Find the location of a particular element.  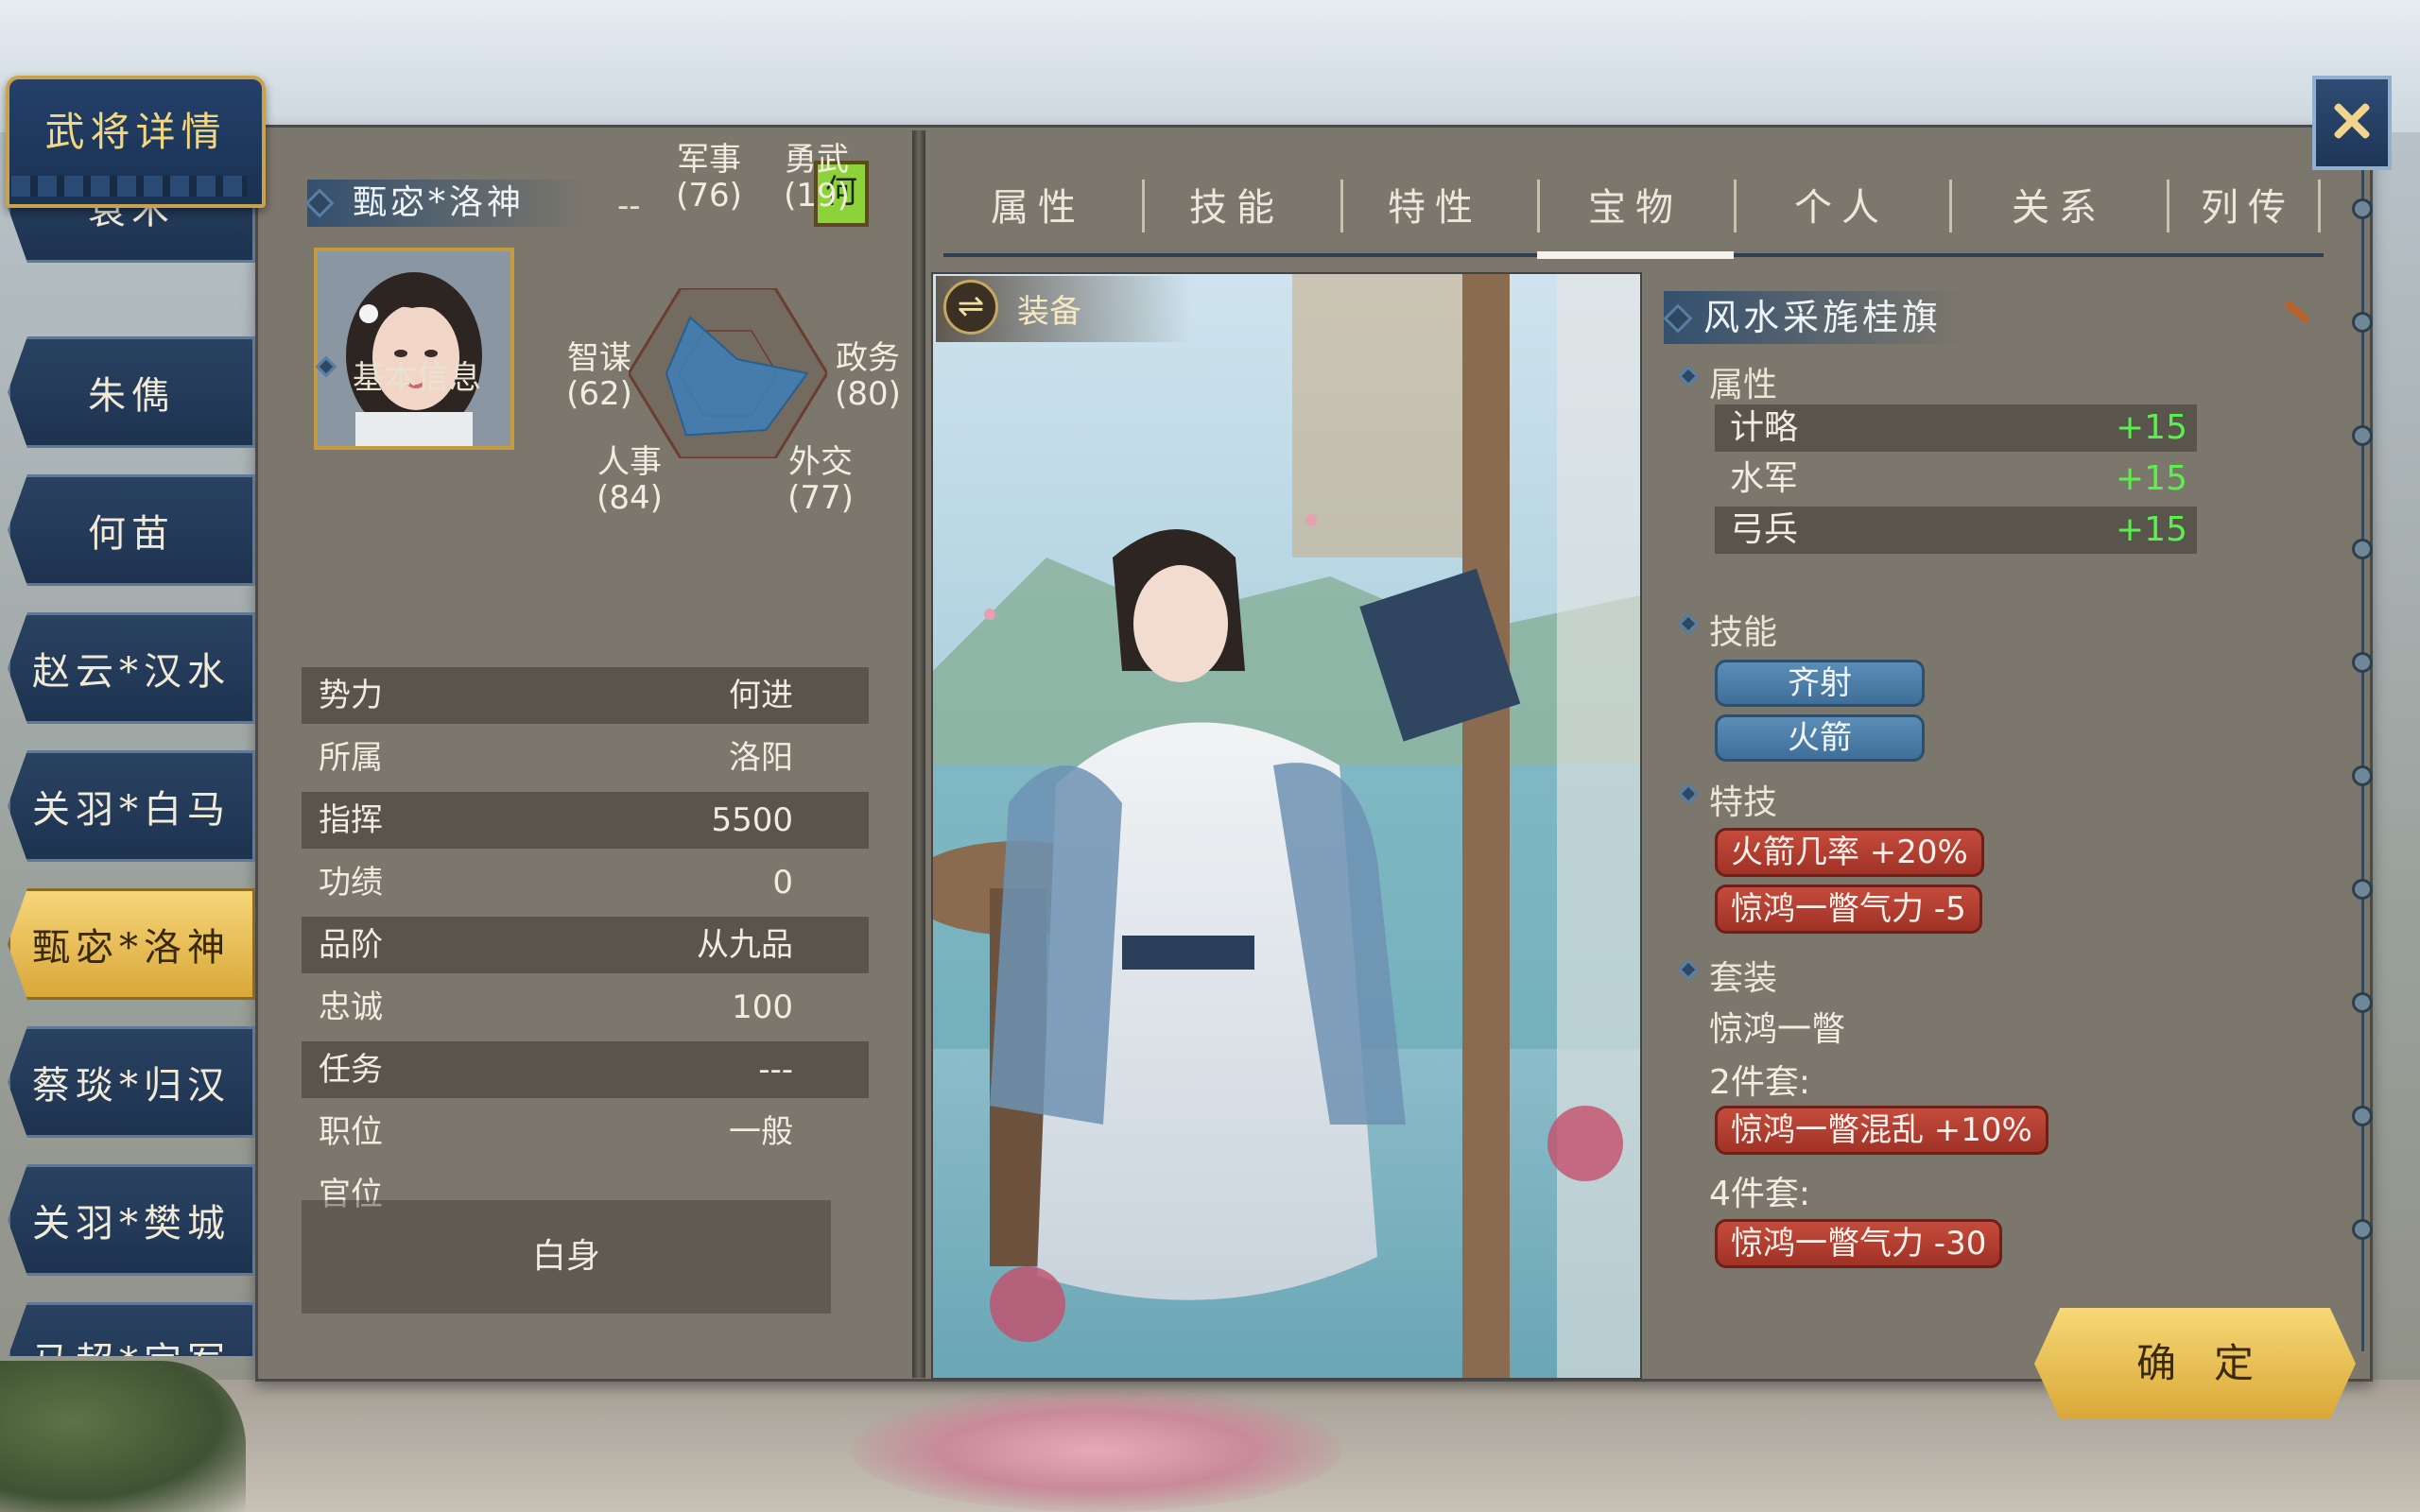

skill-pill: 火箭 is located at coordinates (1820, 738).